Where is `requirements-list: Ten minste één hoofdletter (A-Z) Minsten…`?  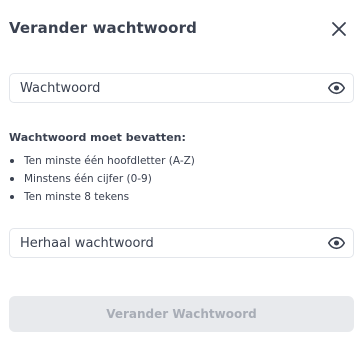 requirements-list: Ten minste één hoofdletter (A-Z) Minsten… is located at coordinates (102, 181).